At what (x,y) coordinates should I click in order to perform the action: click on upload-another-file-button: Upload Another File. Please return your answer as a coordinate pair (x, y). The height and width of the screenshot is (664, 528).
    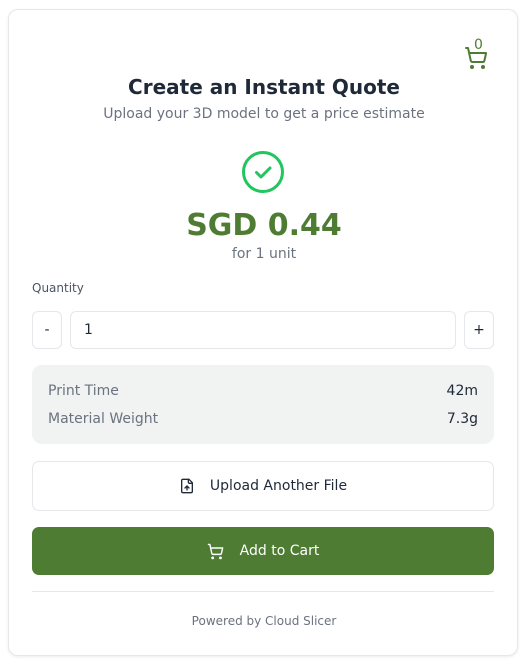
    Looking at the image, I should click on (263, 486).